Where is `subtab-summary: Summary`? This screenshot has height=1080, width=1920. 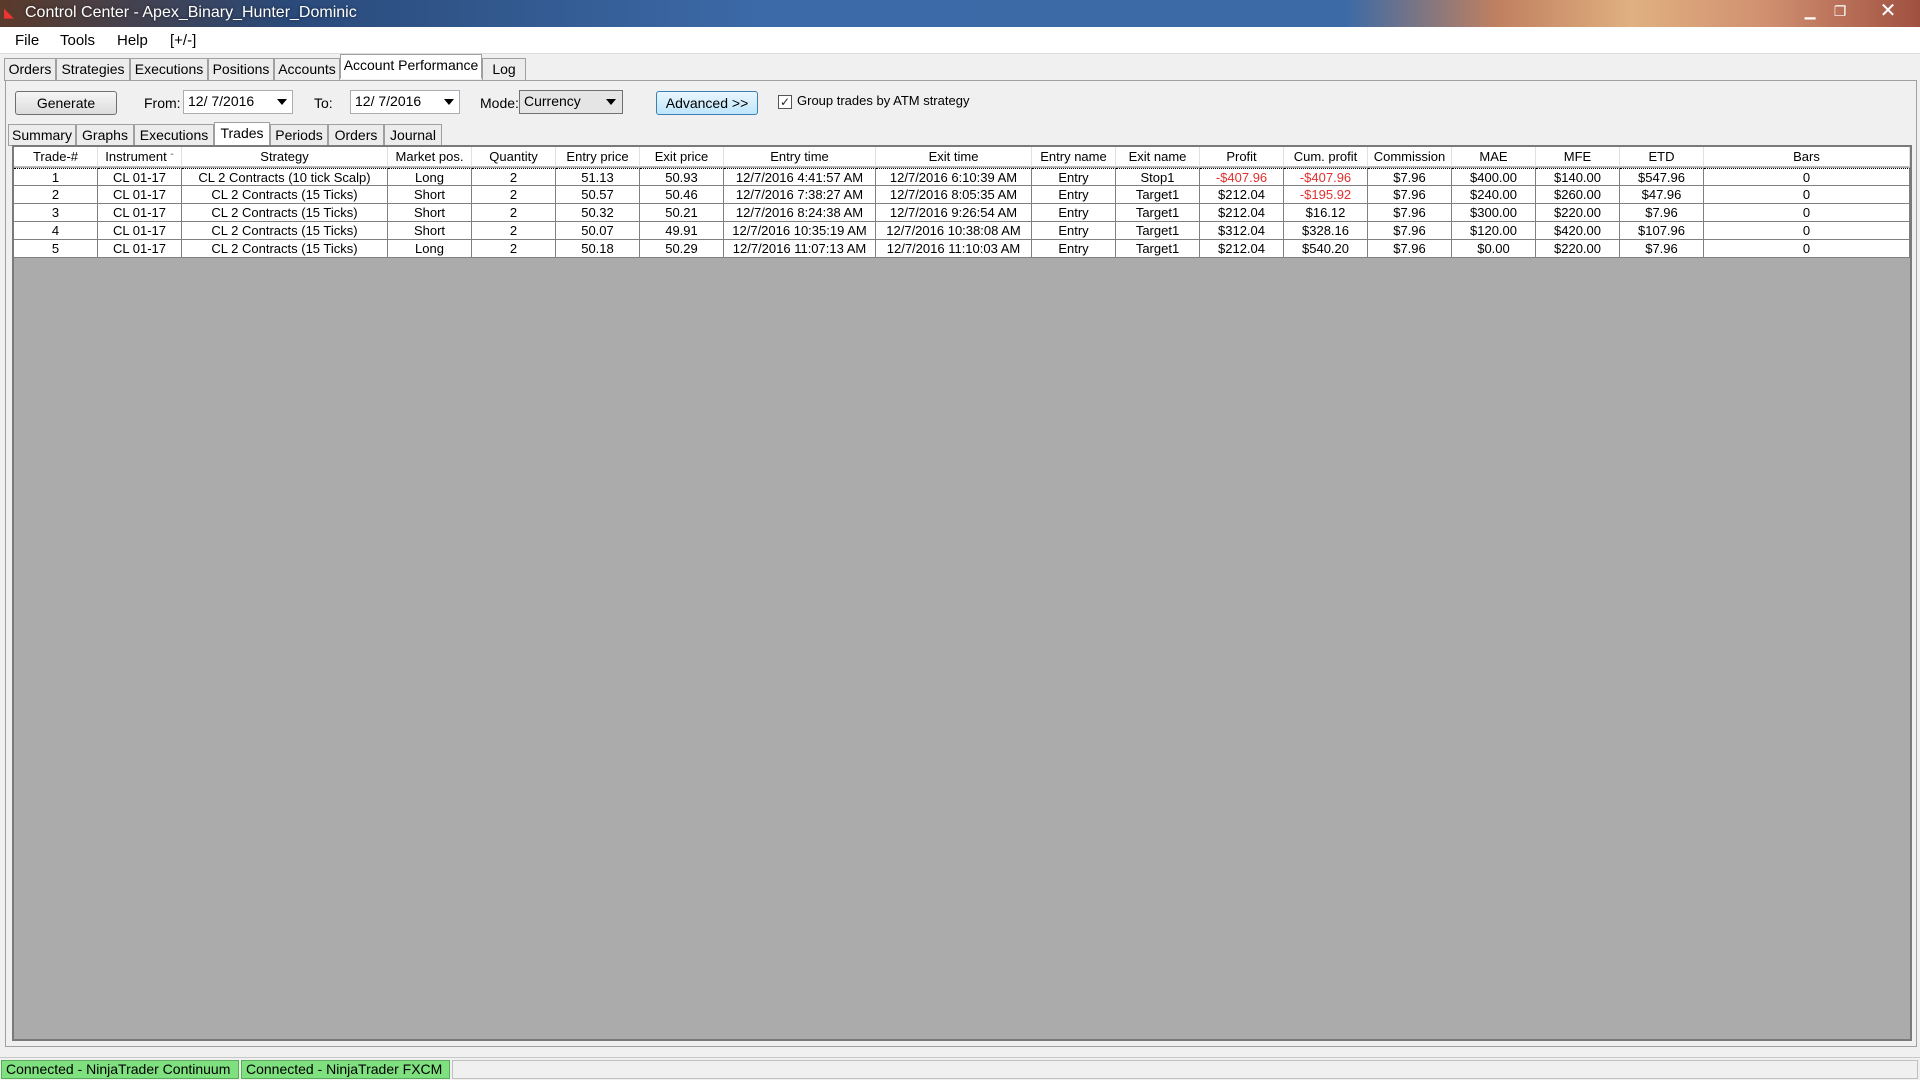
subtab-summary: Summary is located at coordinates (42, 135).